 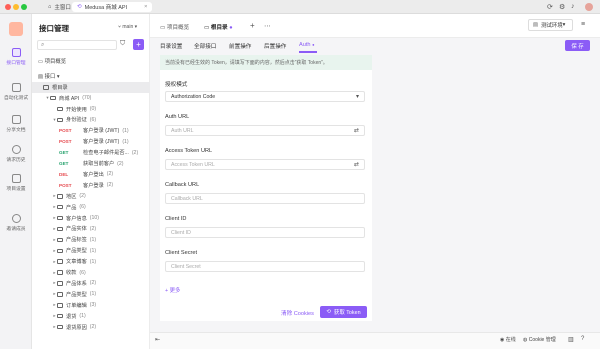 What do you see at coordinates (91, 240) in the screenshot?
I see `folder-item: ▸ 产品标签 (1)` at bounding box center [91, 240].